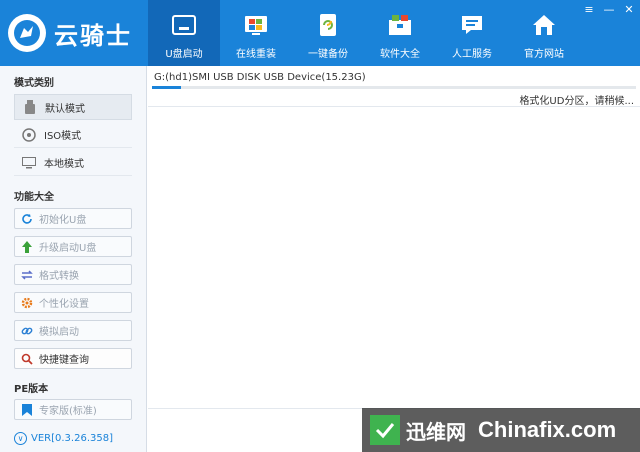  I want to click on convert-arrows-icon, so click(27, 275).